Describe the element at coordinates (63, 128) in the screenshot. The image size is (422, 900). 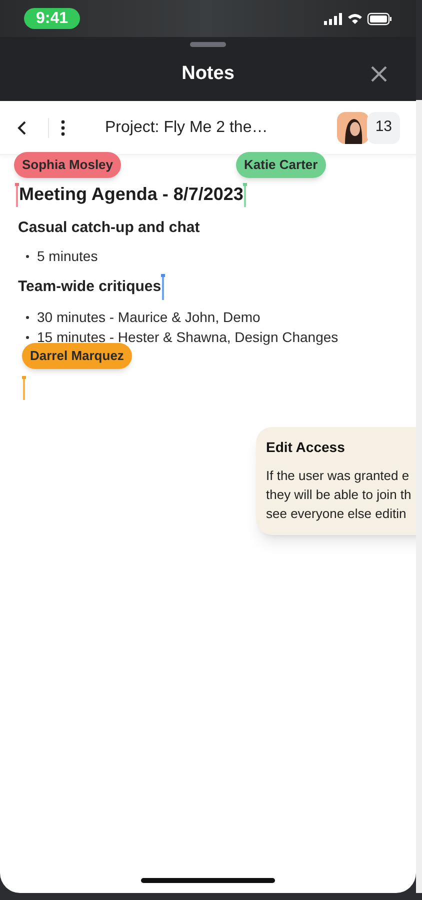
I see `more-options-icon` at that location.